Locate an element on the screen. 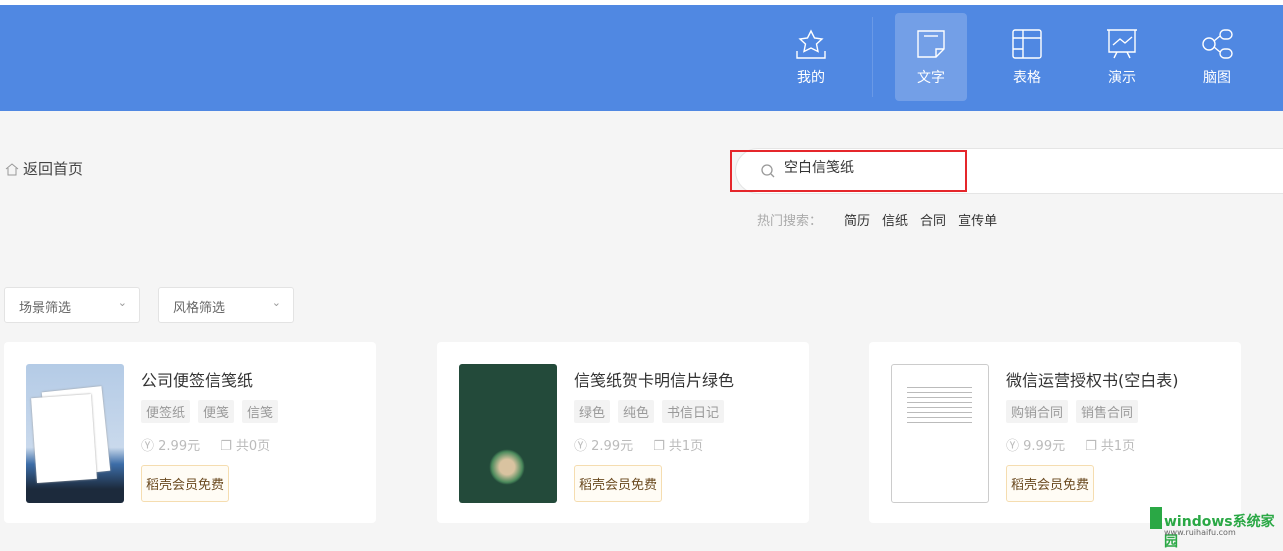  table-icon is located at coordinates (1027, 44).